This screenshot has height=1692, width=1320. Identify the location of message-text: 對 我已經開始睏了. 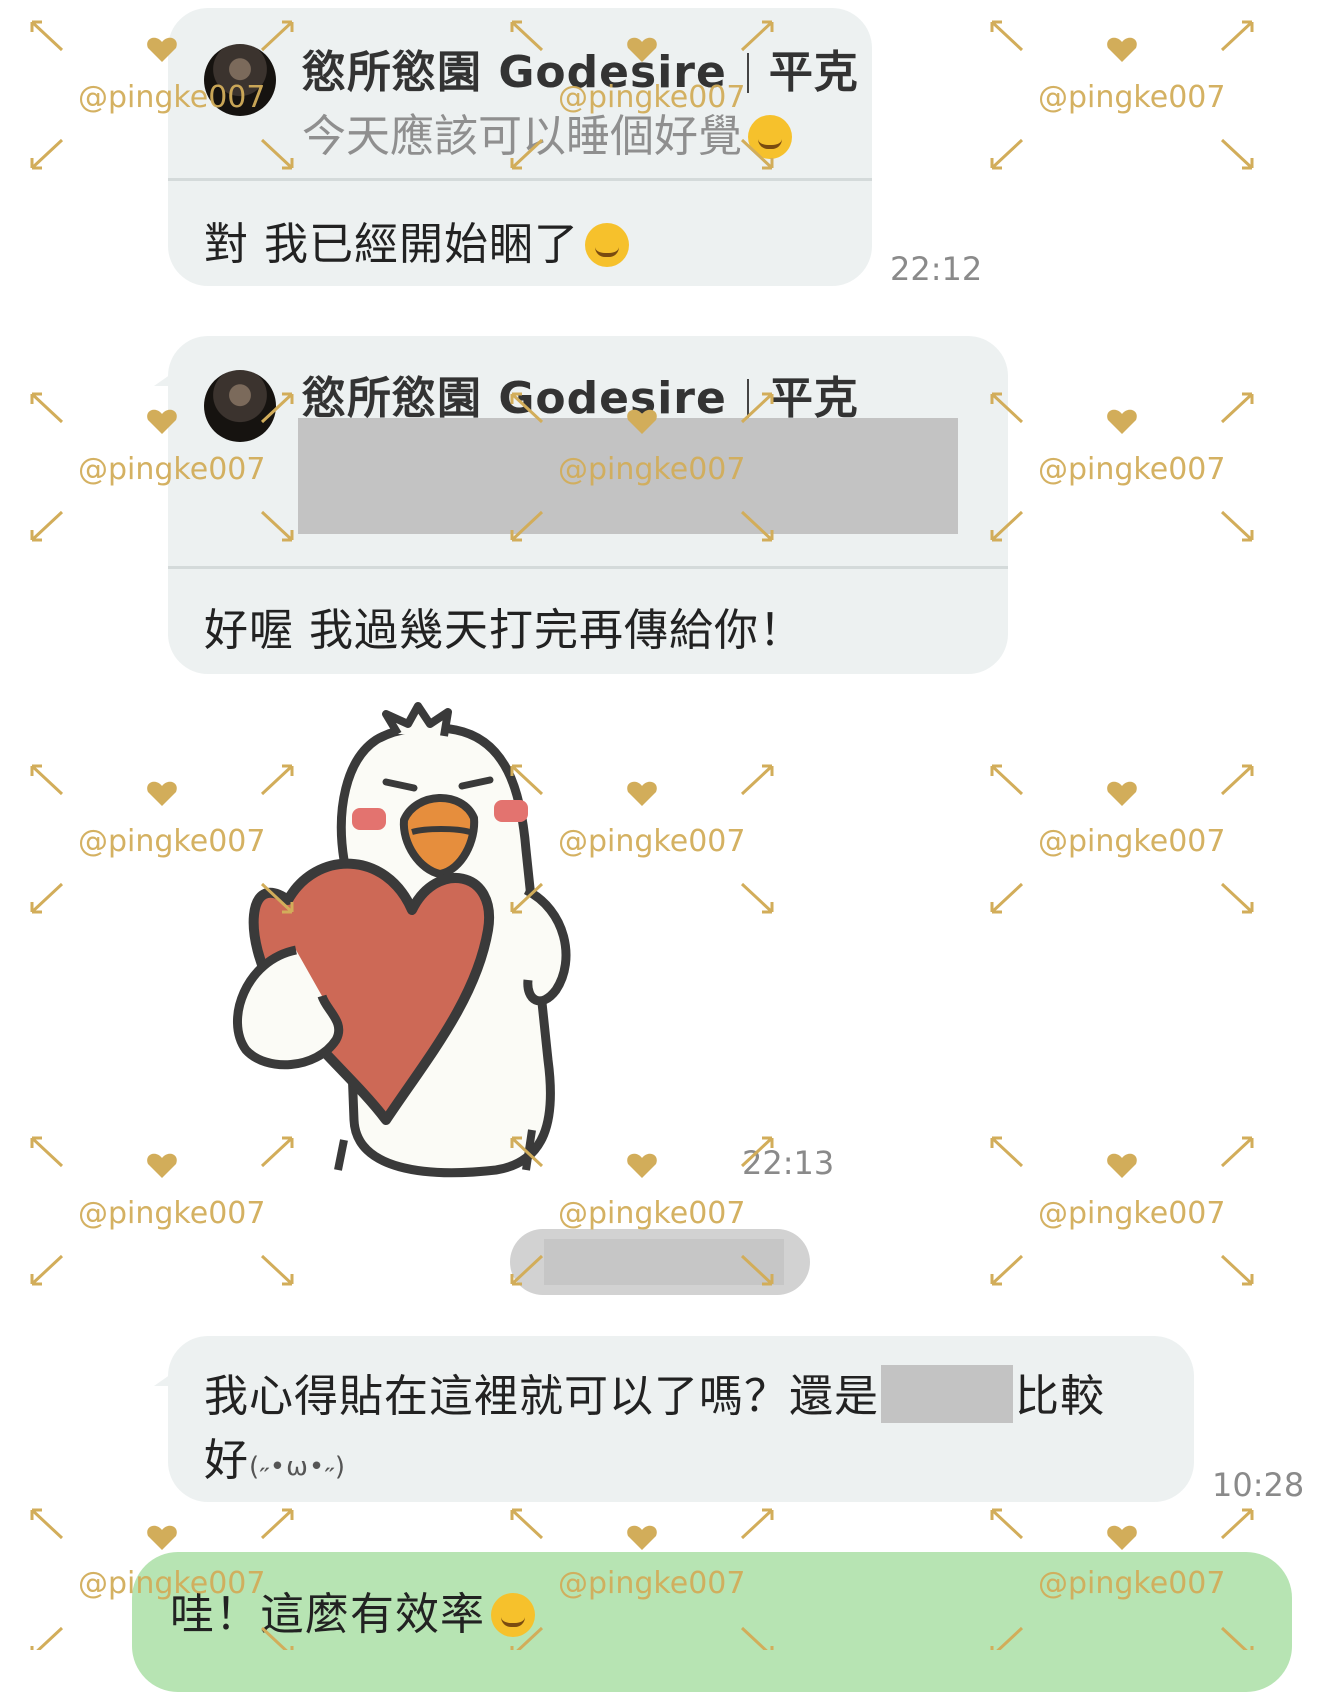
(416, 240).